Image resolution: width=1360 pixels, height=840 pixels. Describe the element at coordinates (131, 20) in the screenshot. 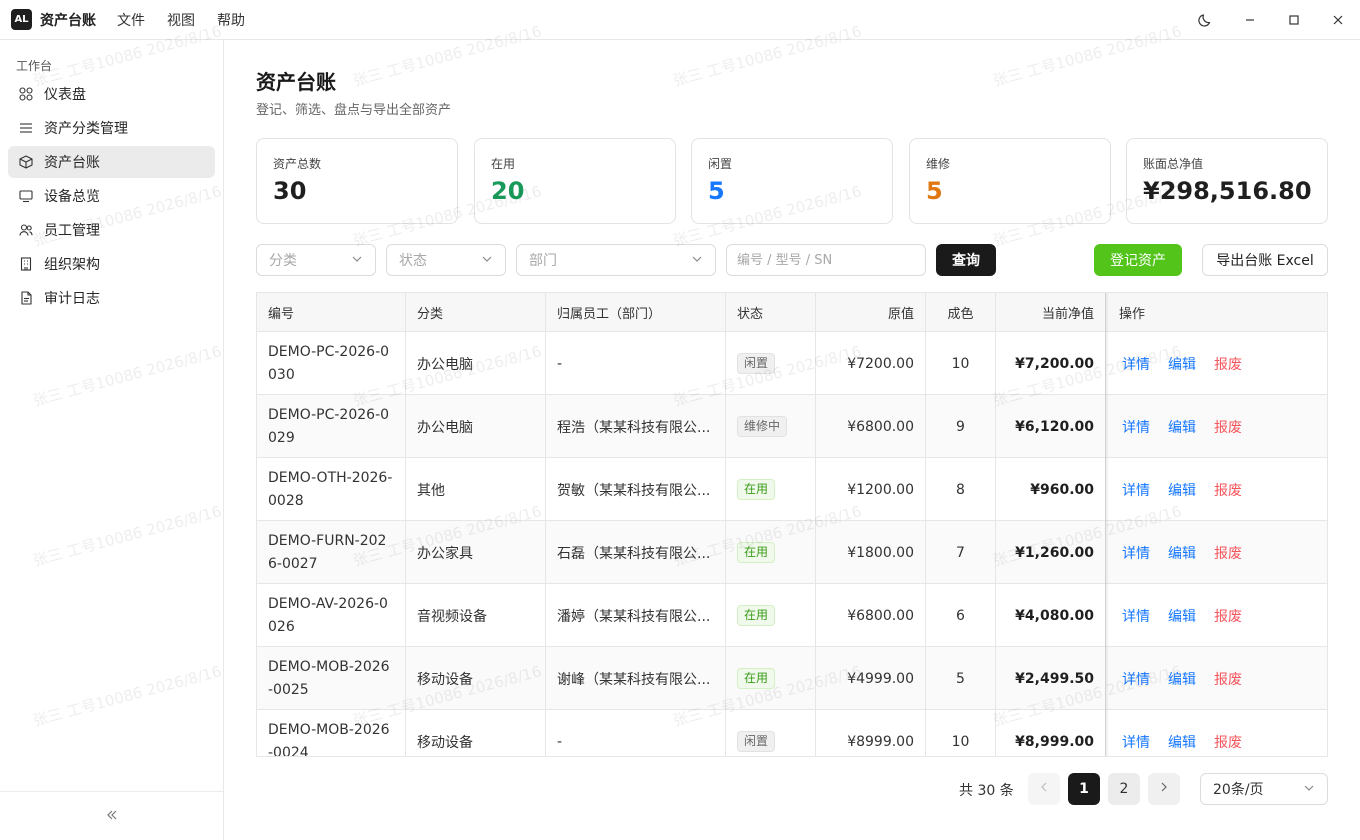

I see `menu-file: 文件` at that location.